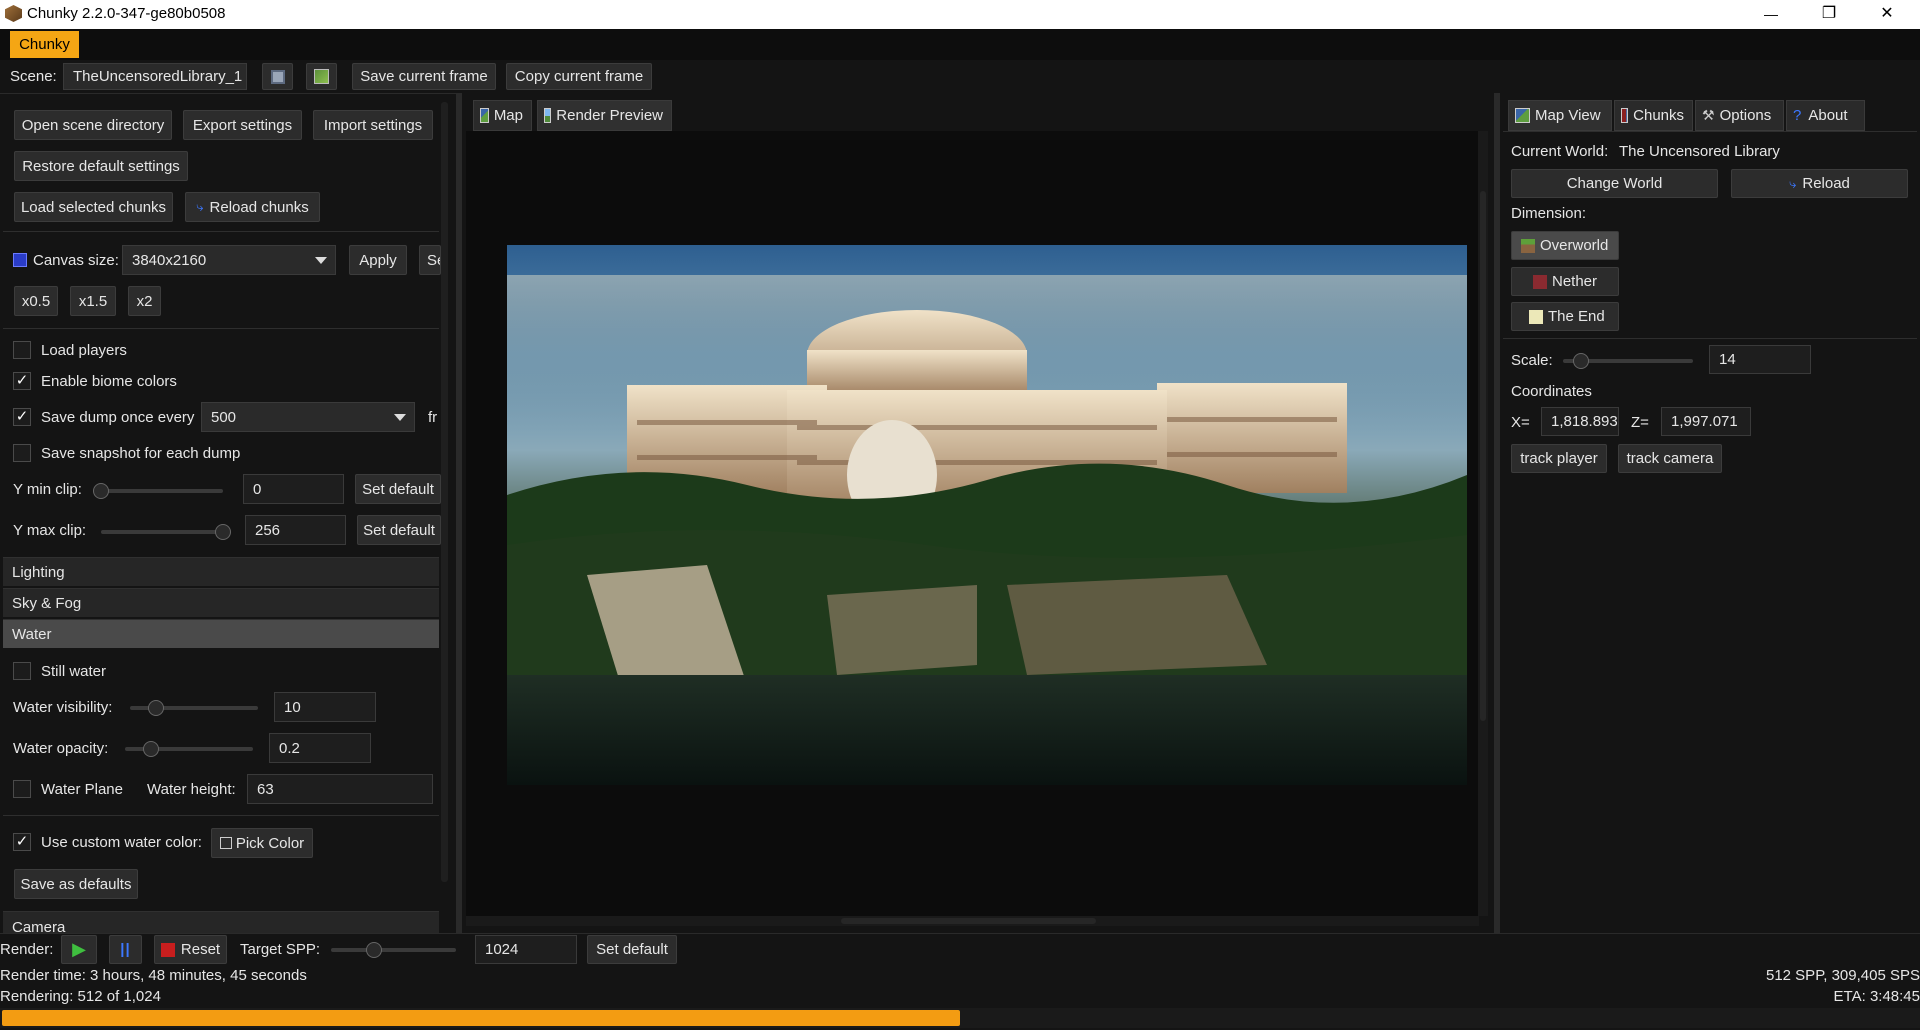 The height and width of the screenshot is (1030, 1920). Describe the element at coordinates (321, 76) in the screenshot. I see `load-scene-button` at that location.